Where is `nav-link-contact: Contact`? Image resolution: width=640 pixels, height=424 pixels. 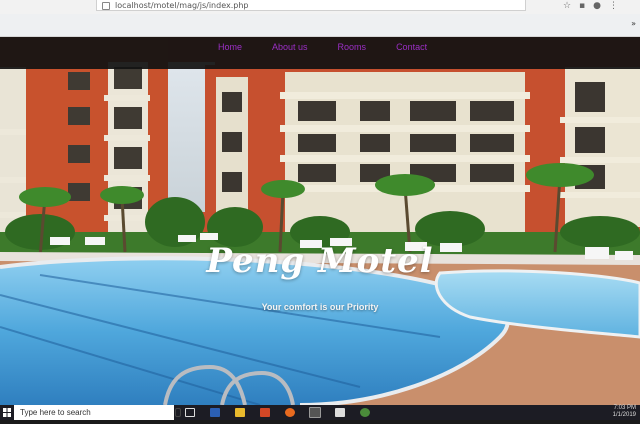 nav-link-contact: Contact is located at coordinates (411, 48).